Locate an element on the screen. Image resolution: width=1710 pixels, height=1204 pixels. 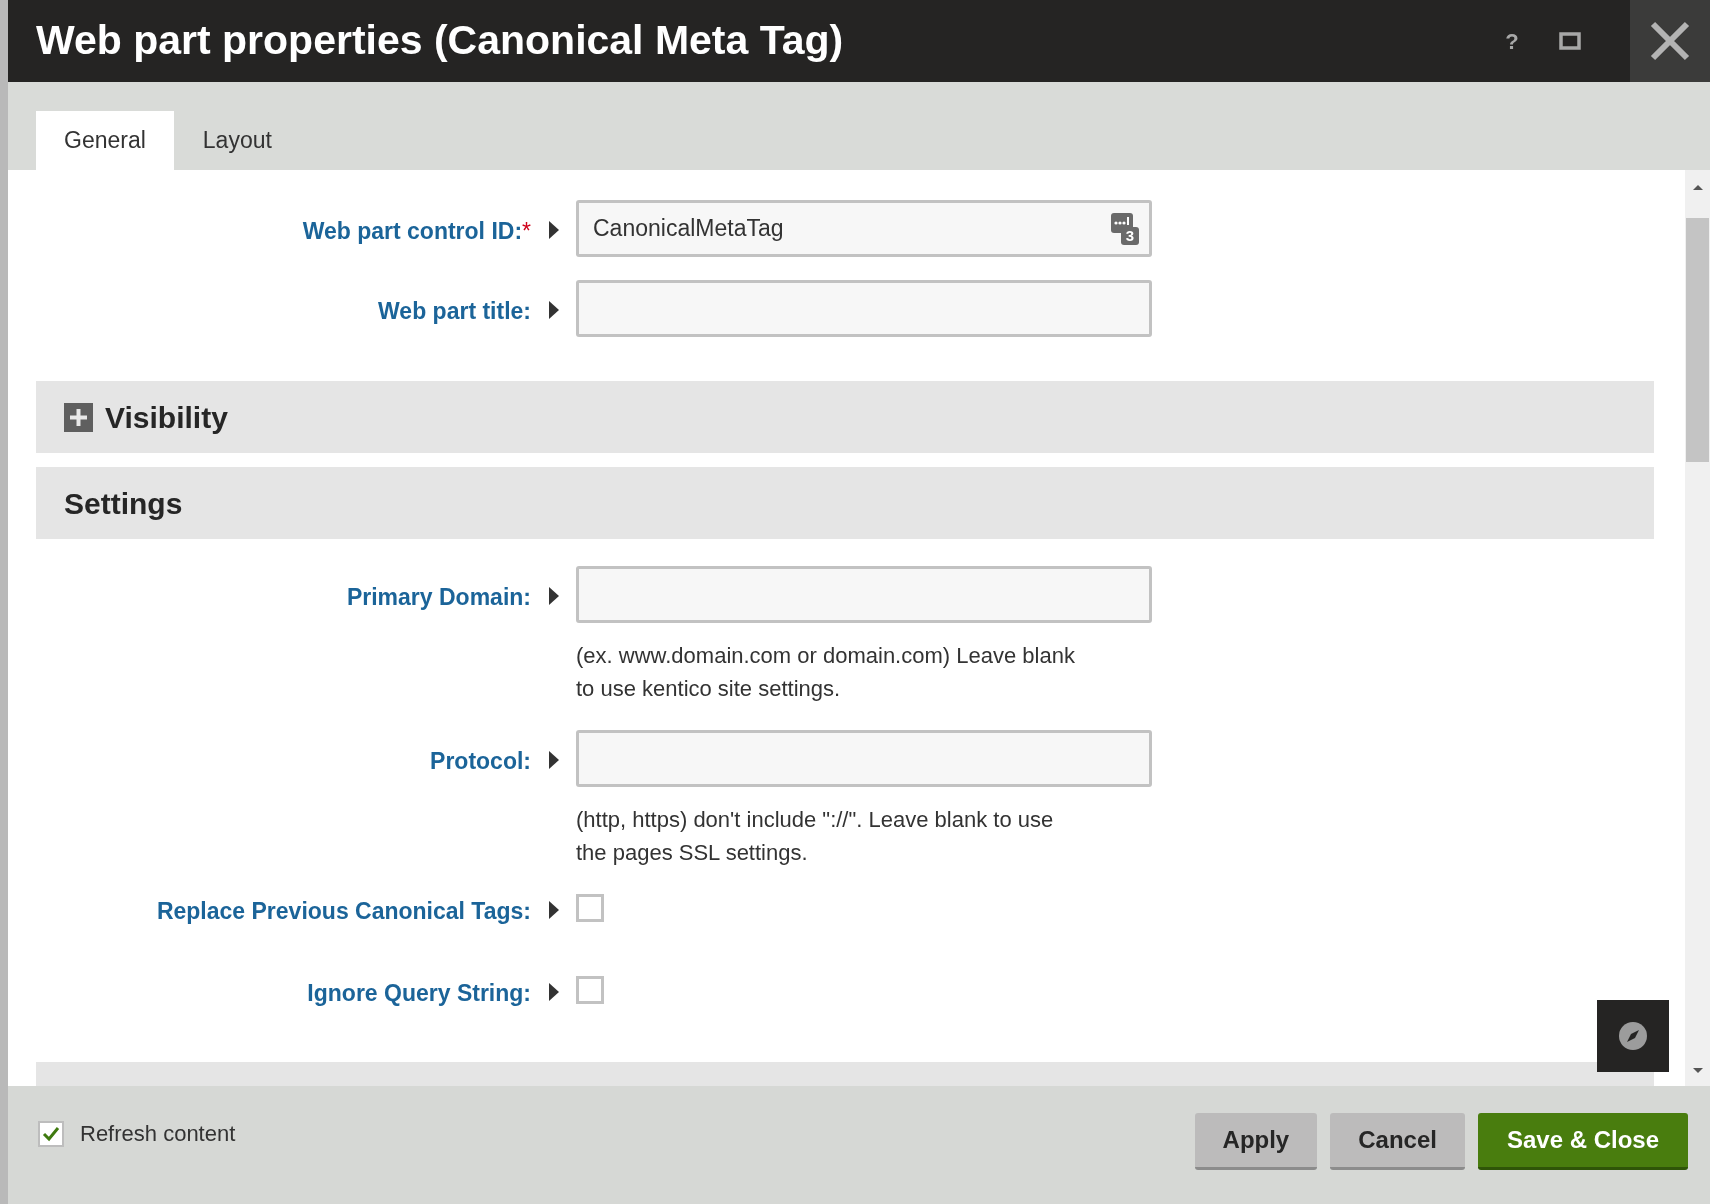
refresh-checkbox is located at coordinates (51, 1133).